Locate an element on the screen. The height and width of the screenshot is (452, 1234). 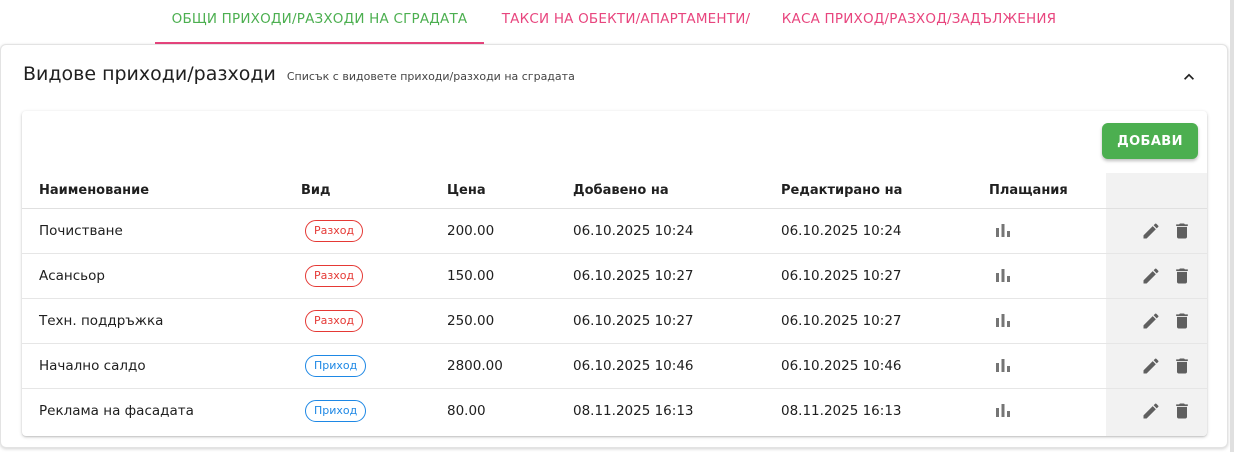
header-actions is located at coordinates (1165, 191).